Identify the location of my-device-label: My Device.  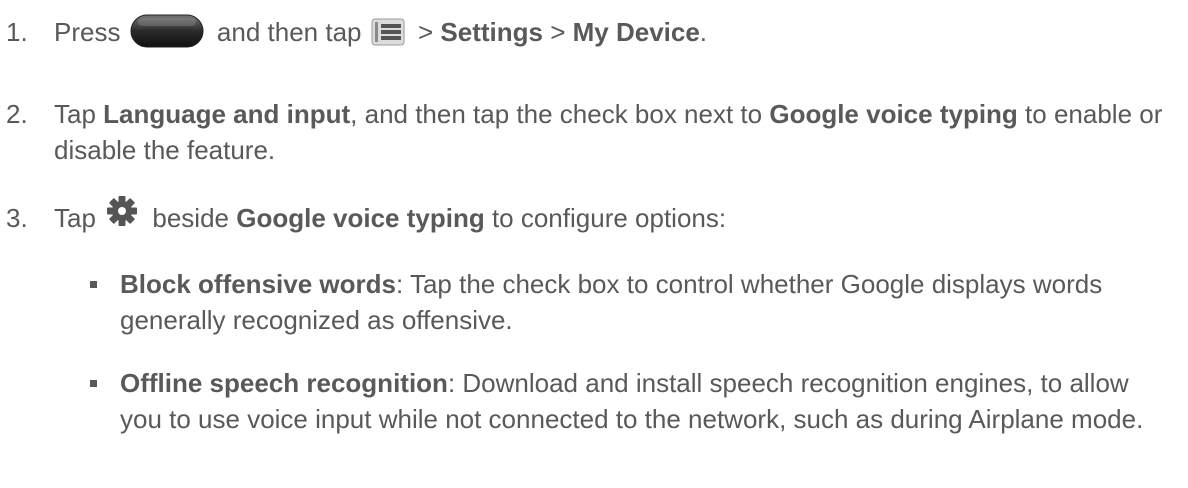
(636, 32).